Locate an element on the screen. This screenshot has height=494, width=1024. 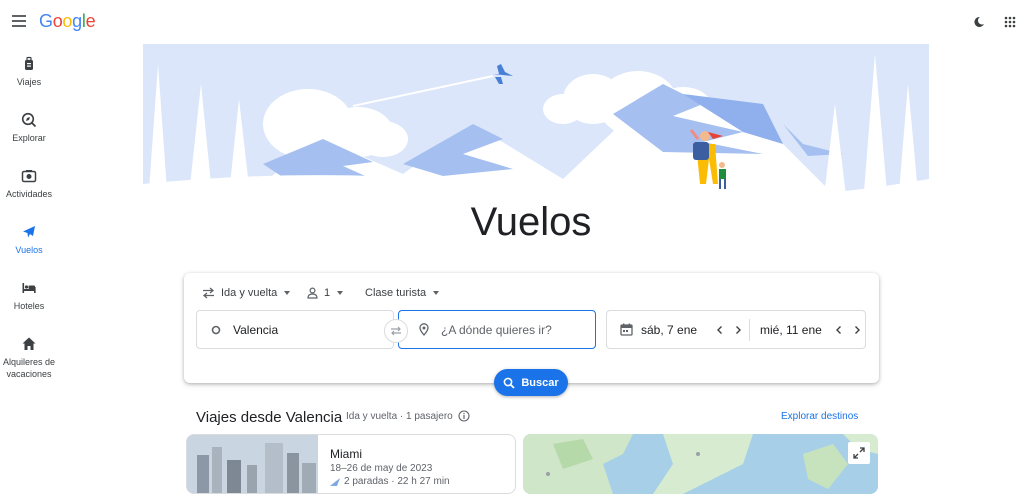
sidebar-item-label: Viajes is located at coordinates (29, 82).